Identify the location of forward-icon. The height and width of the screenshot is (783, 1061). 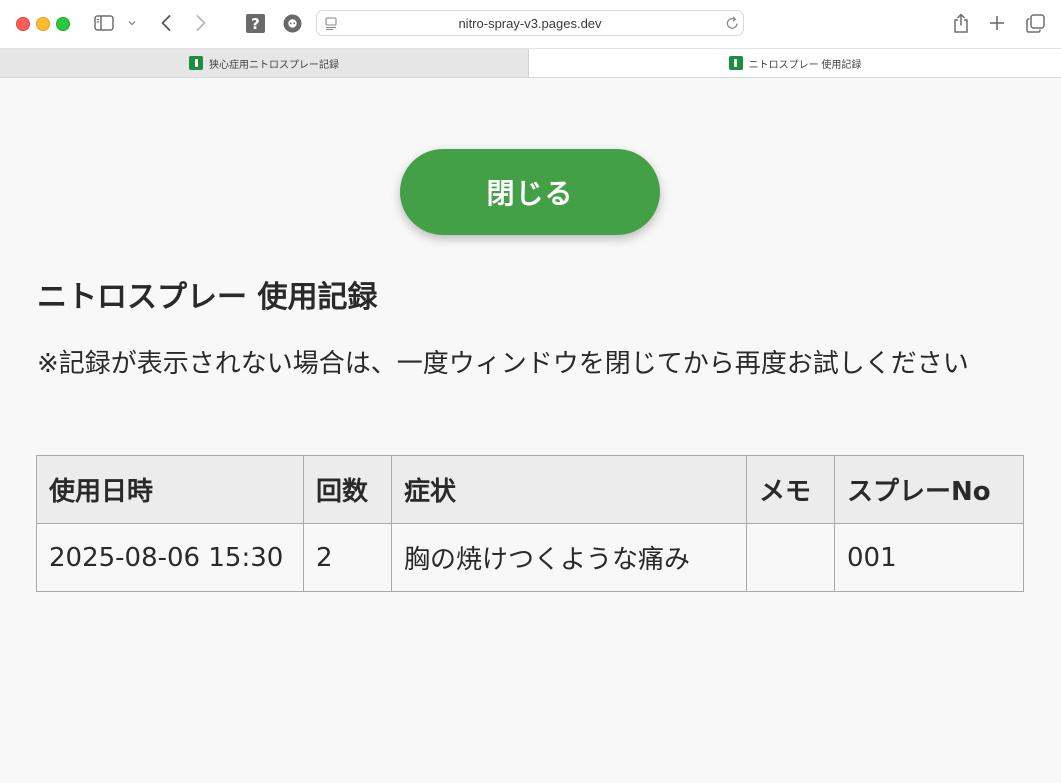
(201, 23).